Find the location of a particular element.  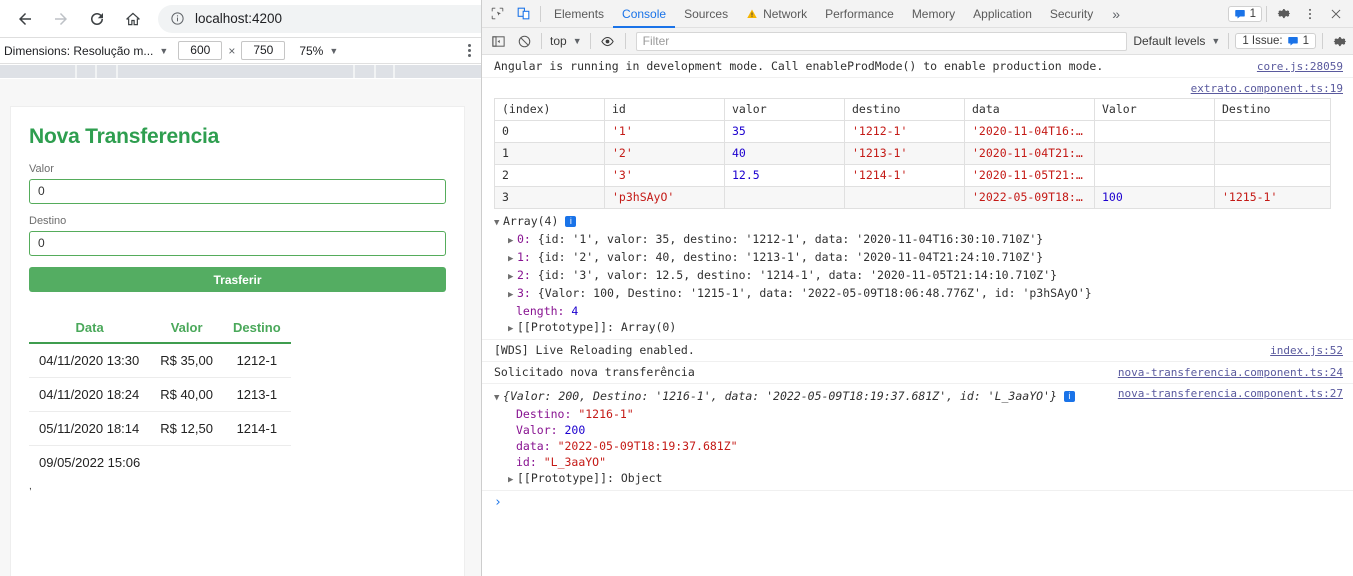

destino-input: 0 is located at coordinates (237, 243).